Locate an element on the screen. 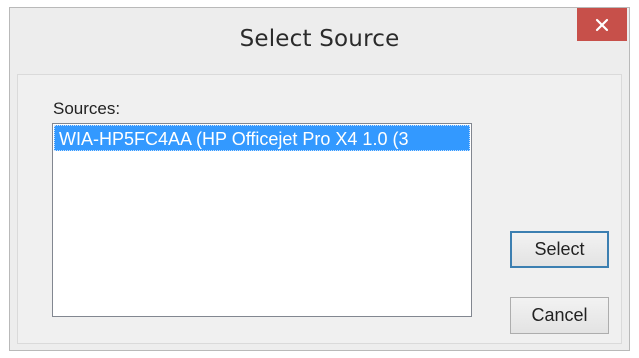 The width and height of the screenshot is (639, 358). close-button is located at coordinates (602, 24).